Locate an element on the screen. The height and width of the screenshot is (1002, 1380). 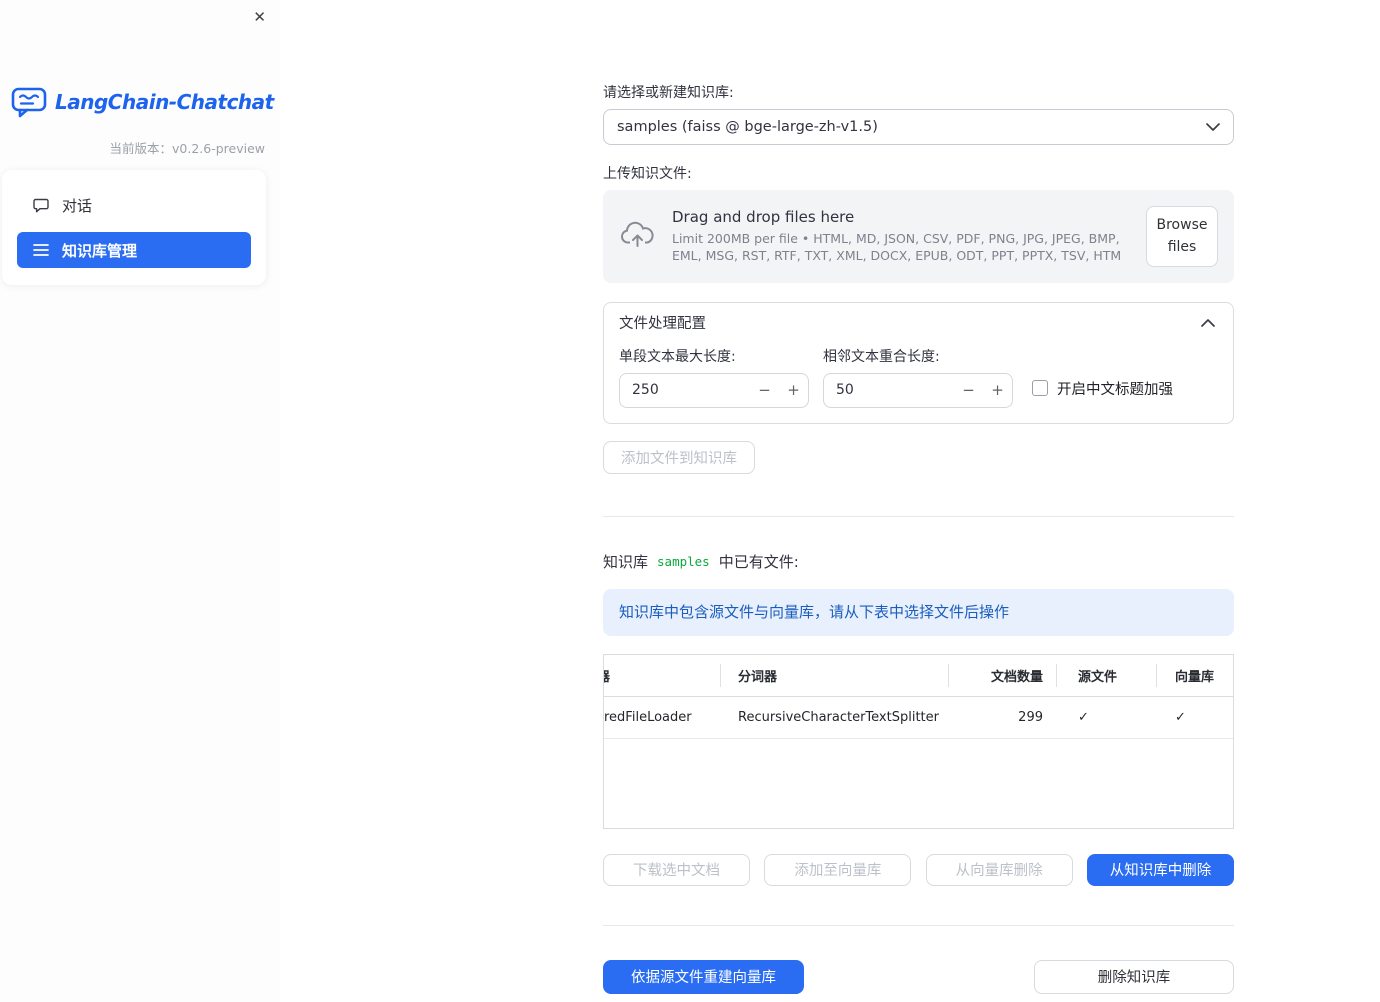
overlap-input: 50 − + is located at coordinates (918, 390).